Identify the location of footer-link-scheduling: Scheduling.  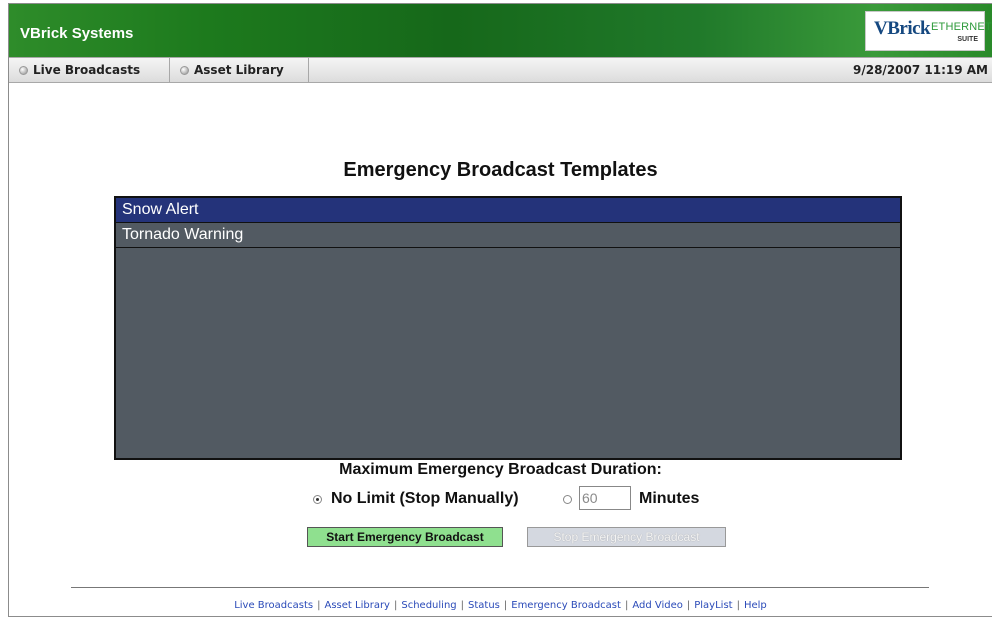
(428, 605).